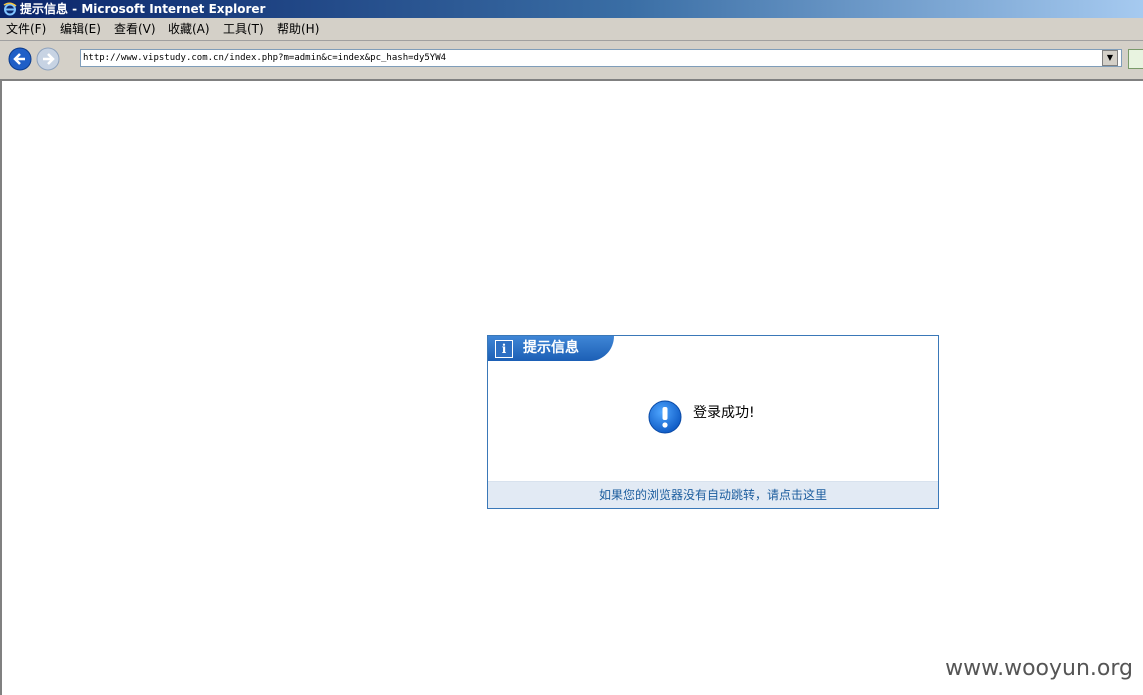 The image size is (1143, 695). Describe the element at coordinates (1, 388) in the screenshot. I see `page-left-border` at that location.